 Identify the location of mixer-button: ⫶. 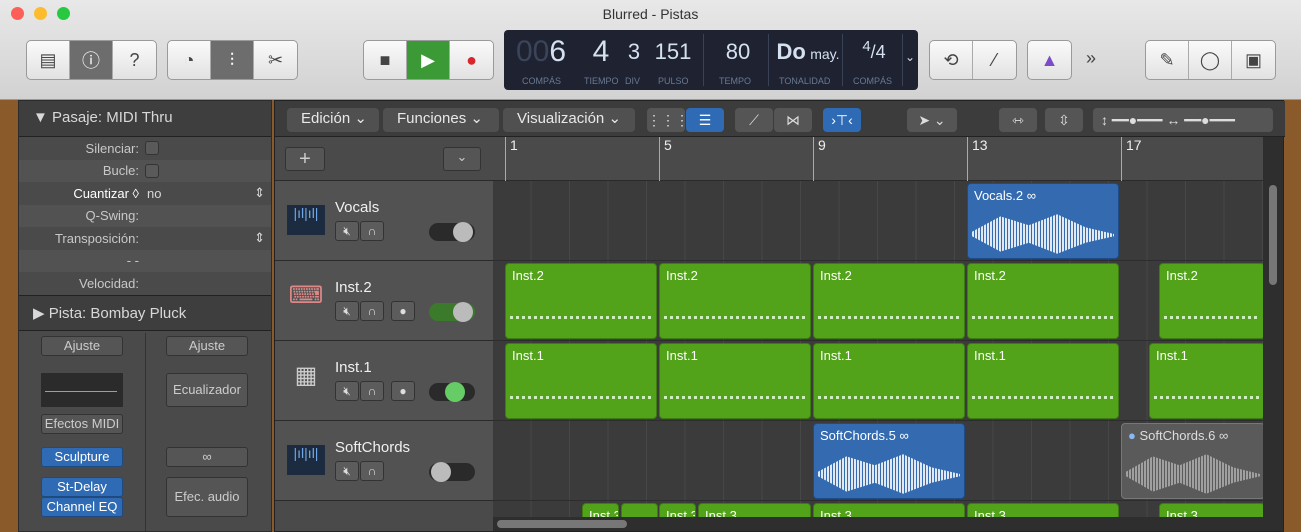
(232, 60).